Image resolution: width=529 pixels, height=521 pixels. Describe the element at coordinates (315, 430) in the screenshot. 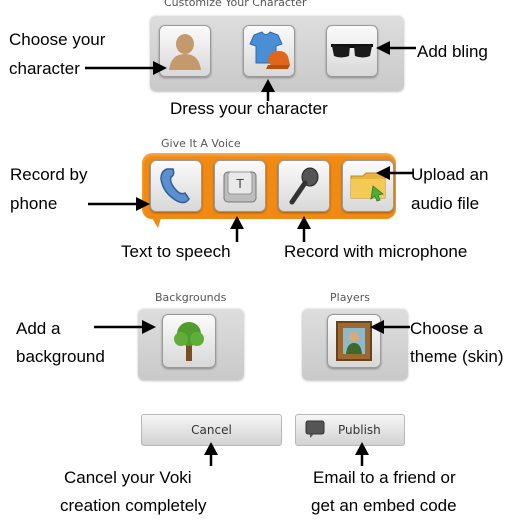

I see `publish-icon` at that location.